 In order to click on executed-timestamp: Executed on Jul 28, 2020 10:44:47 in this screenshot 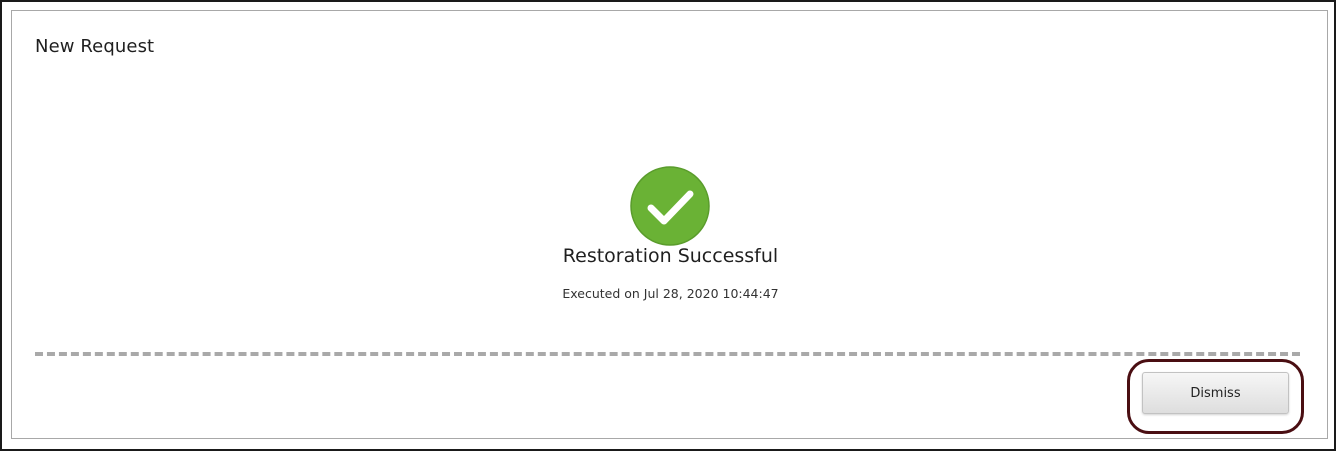, I will do `click(670, 293)`.